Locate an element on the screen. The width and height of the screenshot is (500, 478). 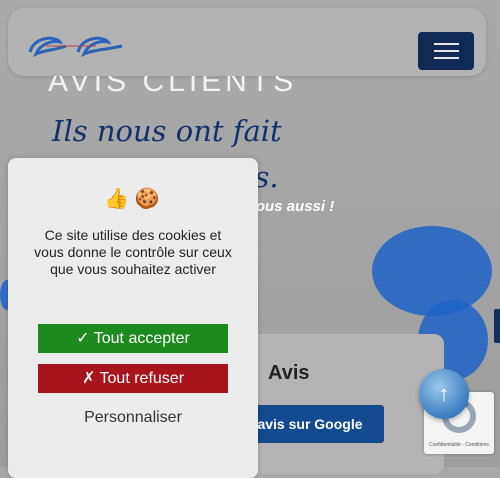
google-reviews-button: avis sur Google is located at coordinates (310, 424).